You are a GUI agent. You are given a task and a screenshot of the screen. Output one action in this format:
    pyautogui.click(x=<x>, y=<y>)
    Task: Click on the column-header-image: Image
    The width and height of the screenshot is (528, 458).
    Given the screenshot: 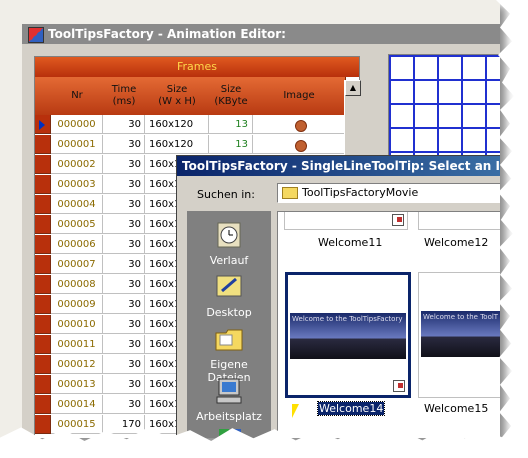 What is the action you would take?
    pyautogui.click(x=299, y=96)
    